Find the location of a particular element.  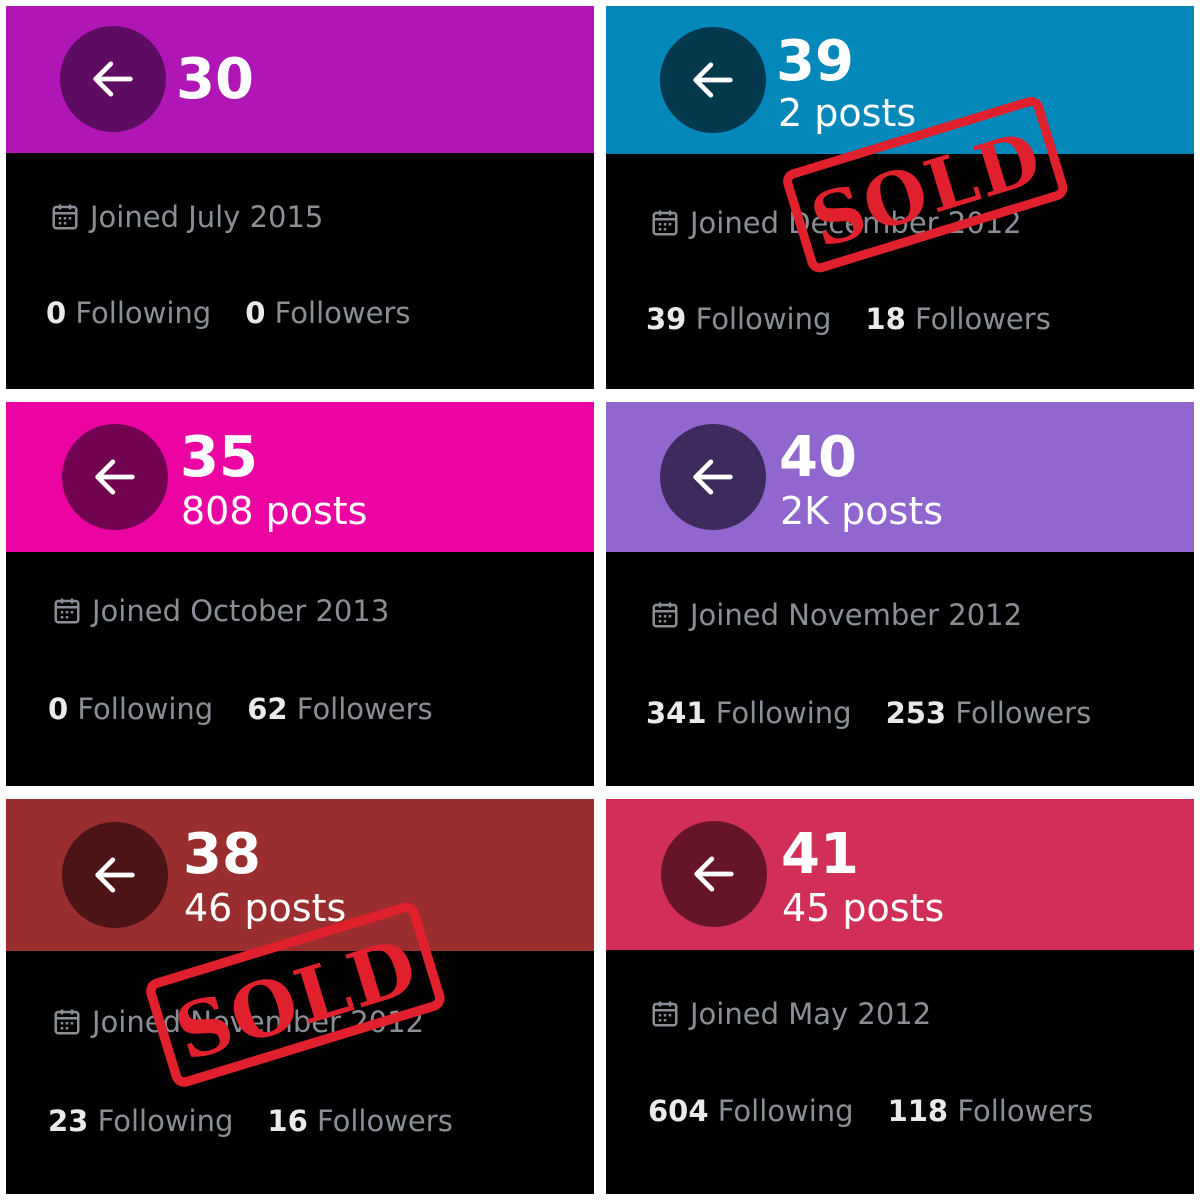

joined-date: Joined October 2013 is located at coordinates (220, 611).